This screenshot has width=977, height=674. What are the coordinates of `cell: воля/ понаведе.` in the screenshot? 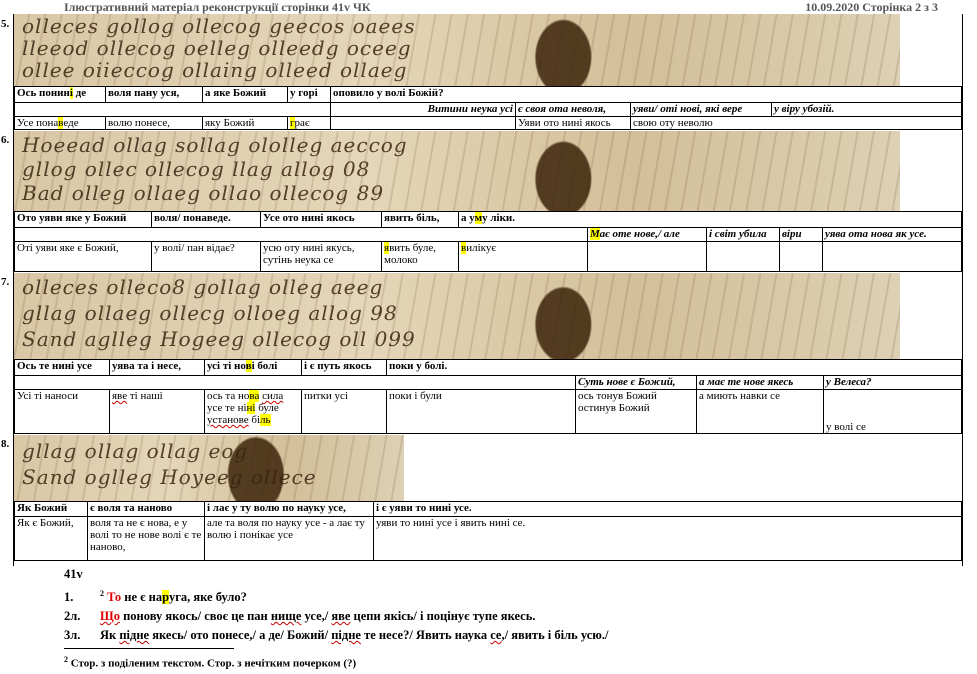 It's located at (206, 219).